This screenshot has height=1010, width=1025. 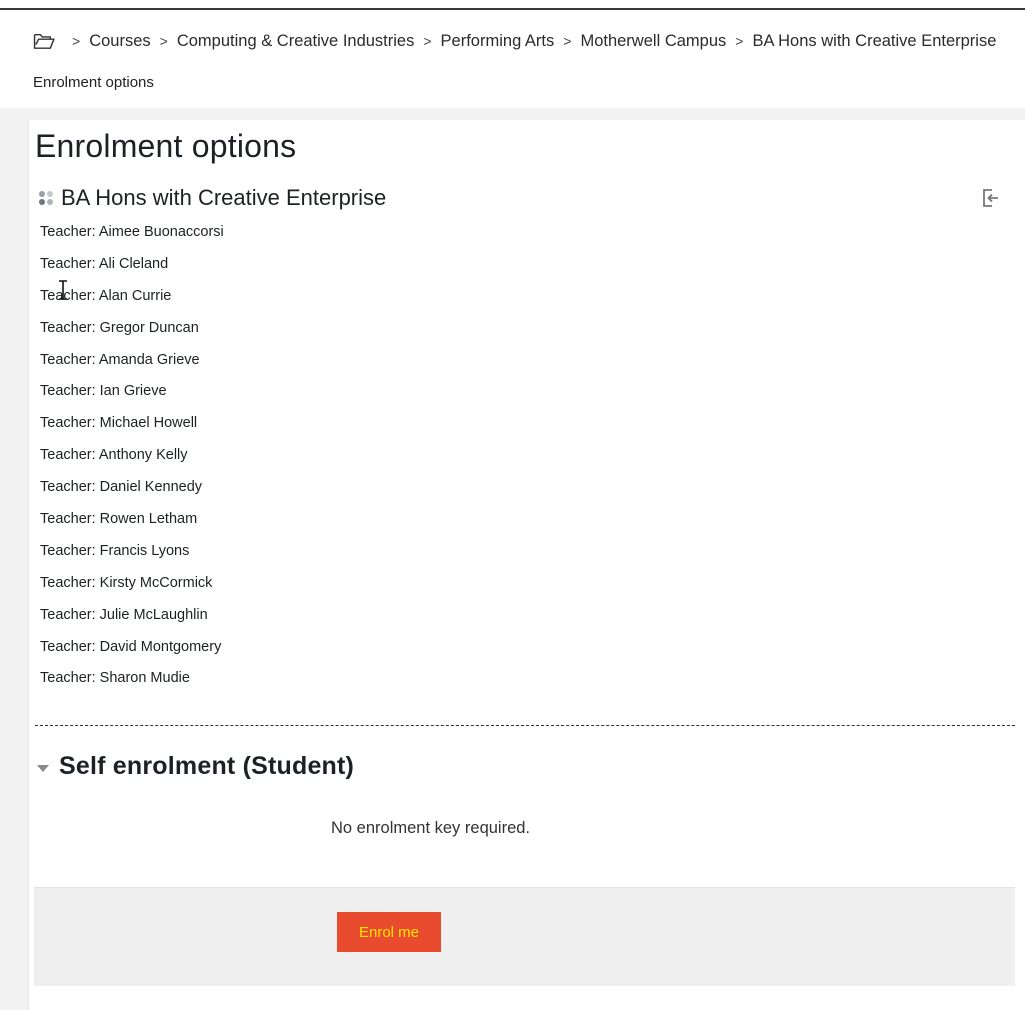 What do you see at coordinates (43, 768) in the screenshot?
I see `caret-down-icon` at bounding box center [43, 768].